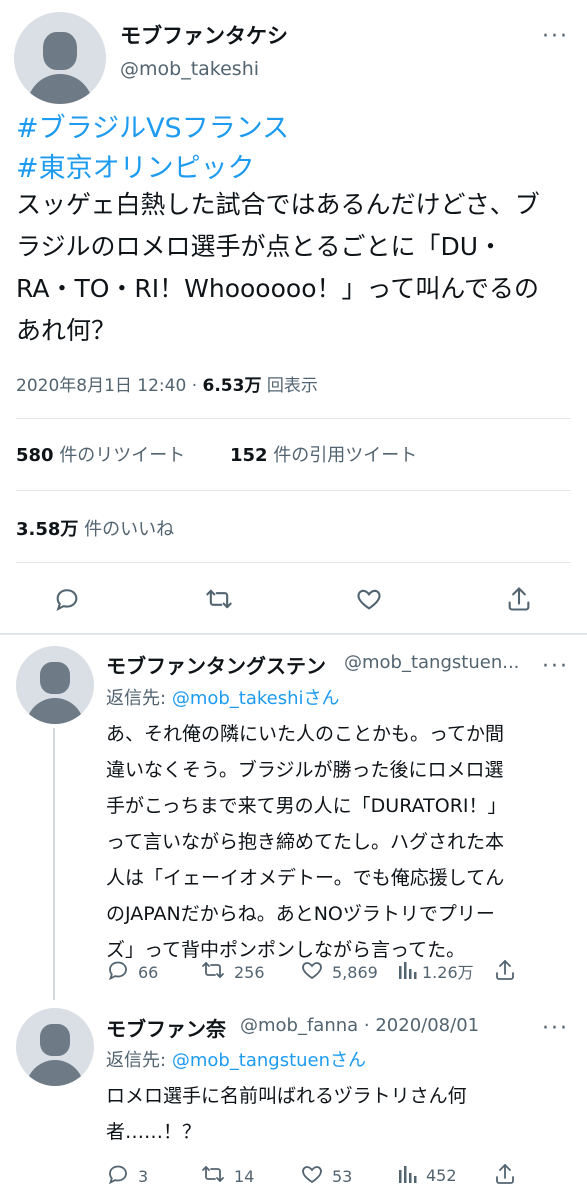  I want to click on reply-author-name: モブファンタングステン, so click(216, 664).